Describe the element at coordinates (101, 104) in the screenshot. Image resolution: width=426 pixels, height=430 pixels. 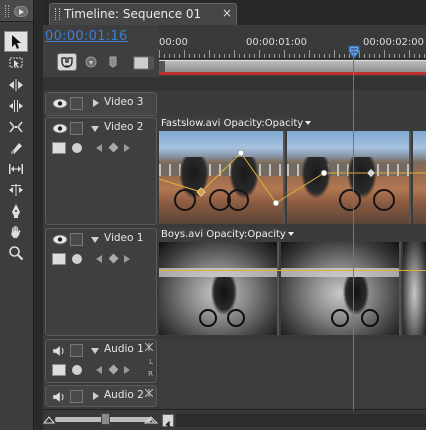
I see `track-header-video-3: Video 3` at that location.